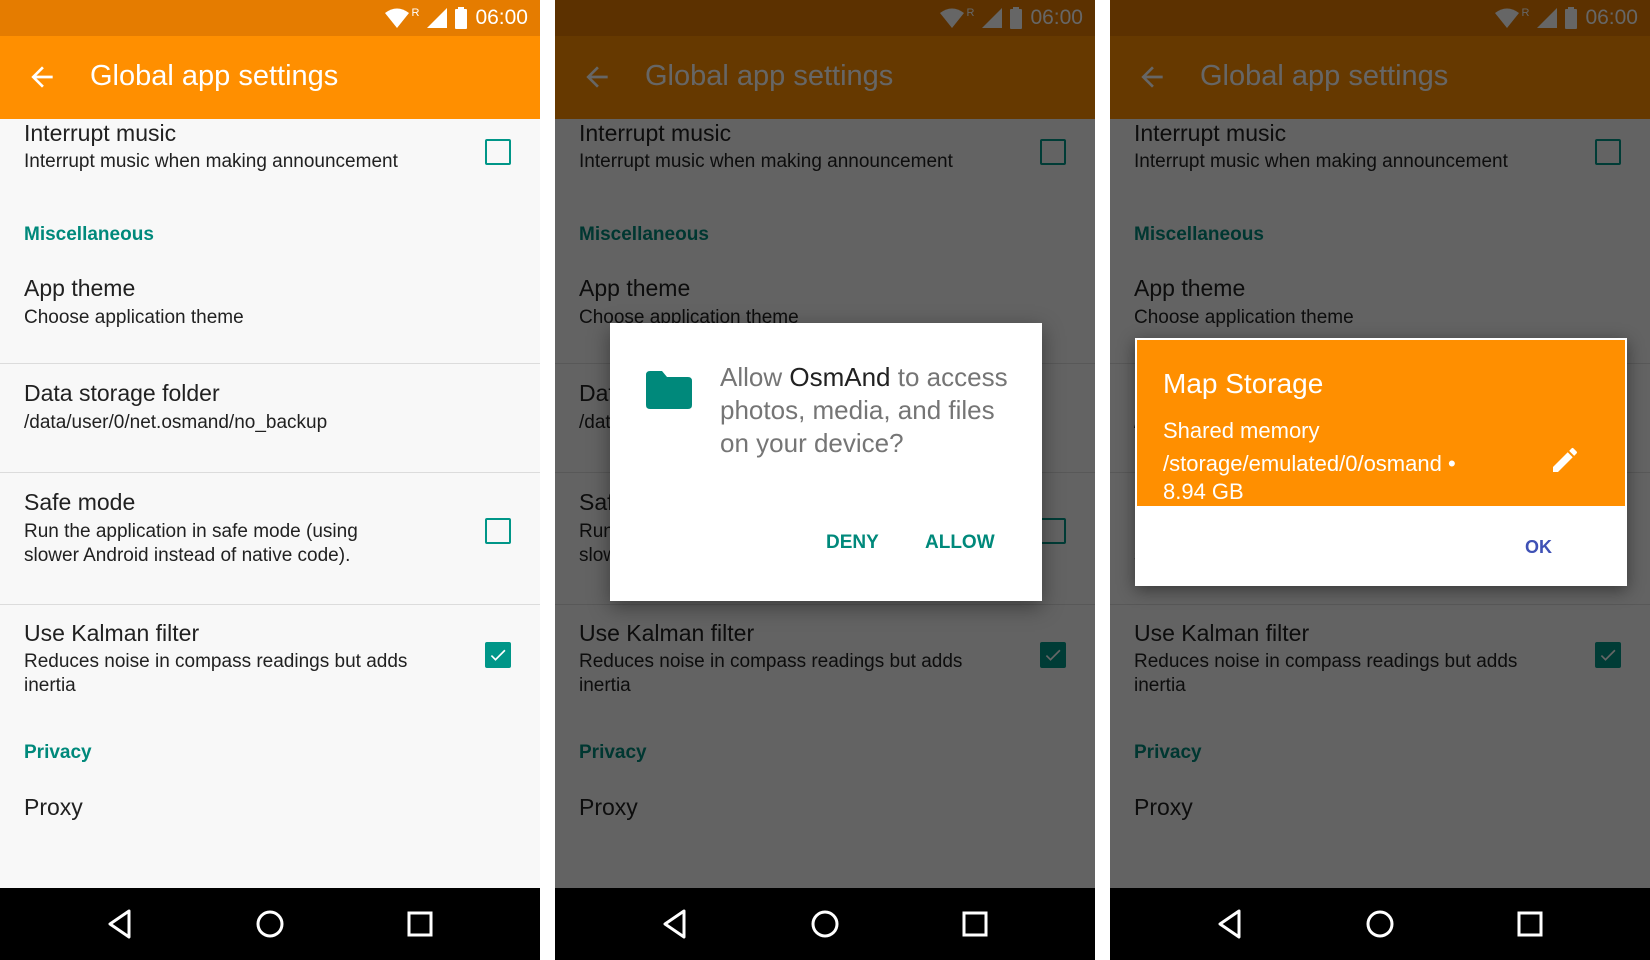  What do you see at coordinates (852, 543) in the screenshot?
I see `deny-button: DENY` at bounding box center [852, 543].